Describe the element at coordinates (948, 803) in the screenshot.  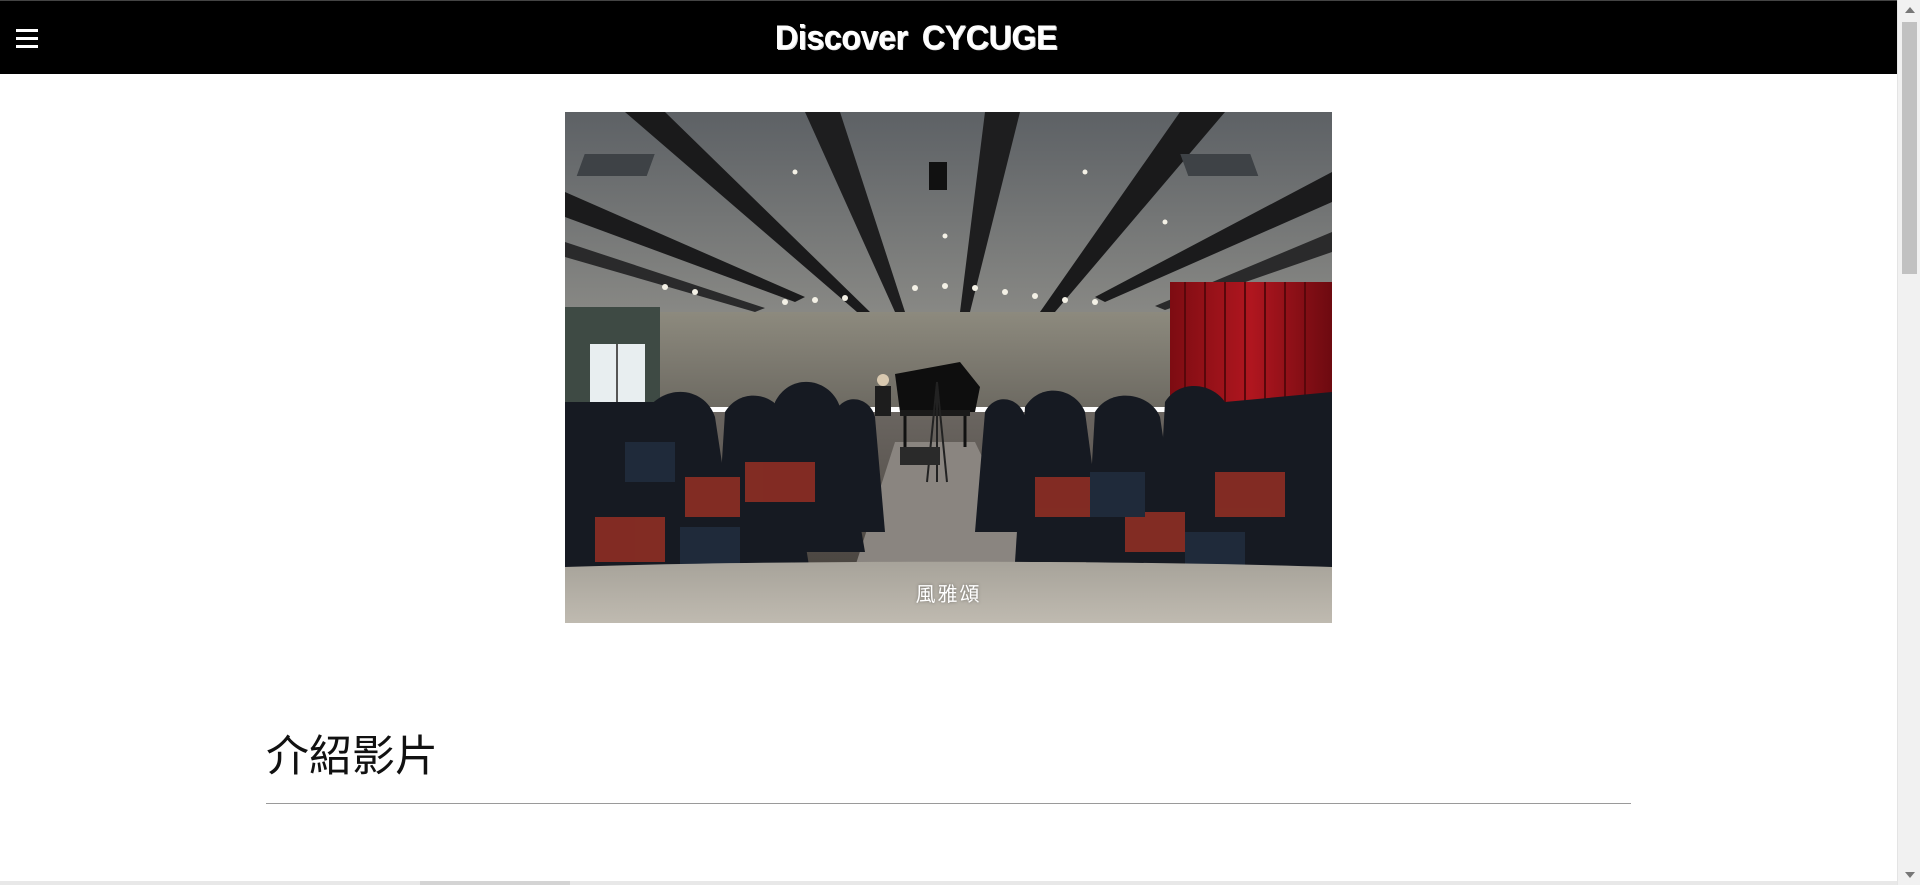
I see `section-divider` at that location.